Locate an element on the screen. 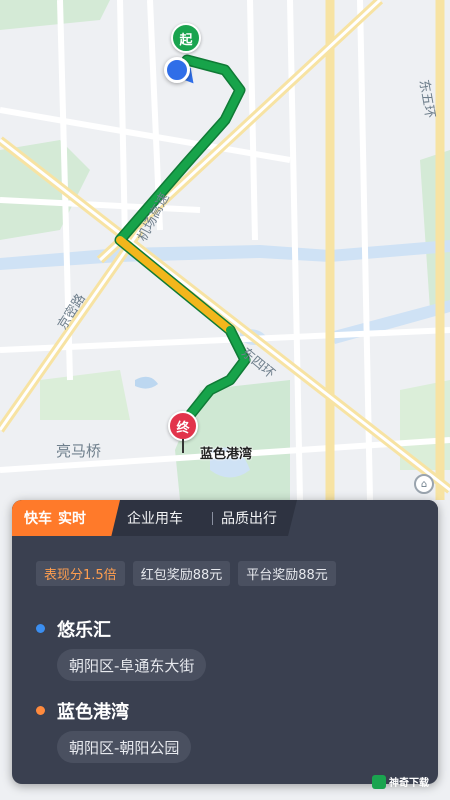 Image resolution: width=450 pixels, height=800 pixels. pickup-dot-icon is located at coordinates (40, 628).